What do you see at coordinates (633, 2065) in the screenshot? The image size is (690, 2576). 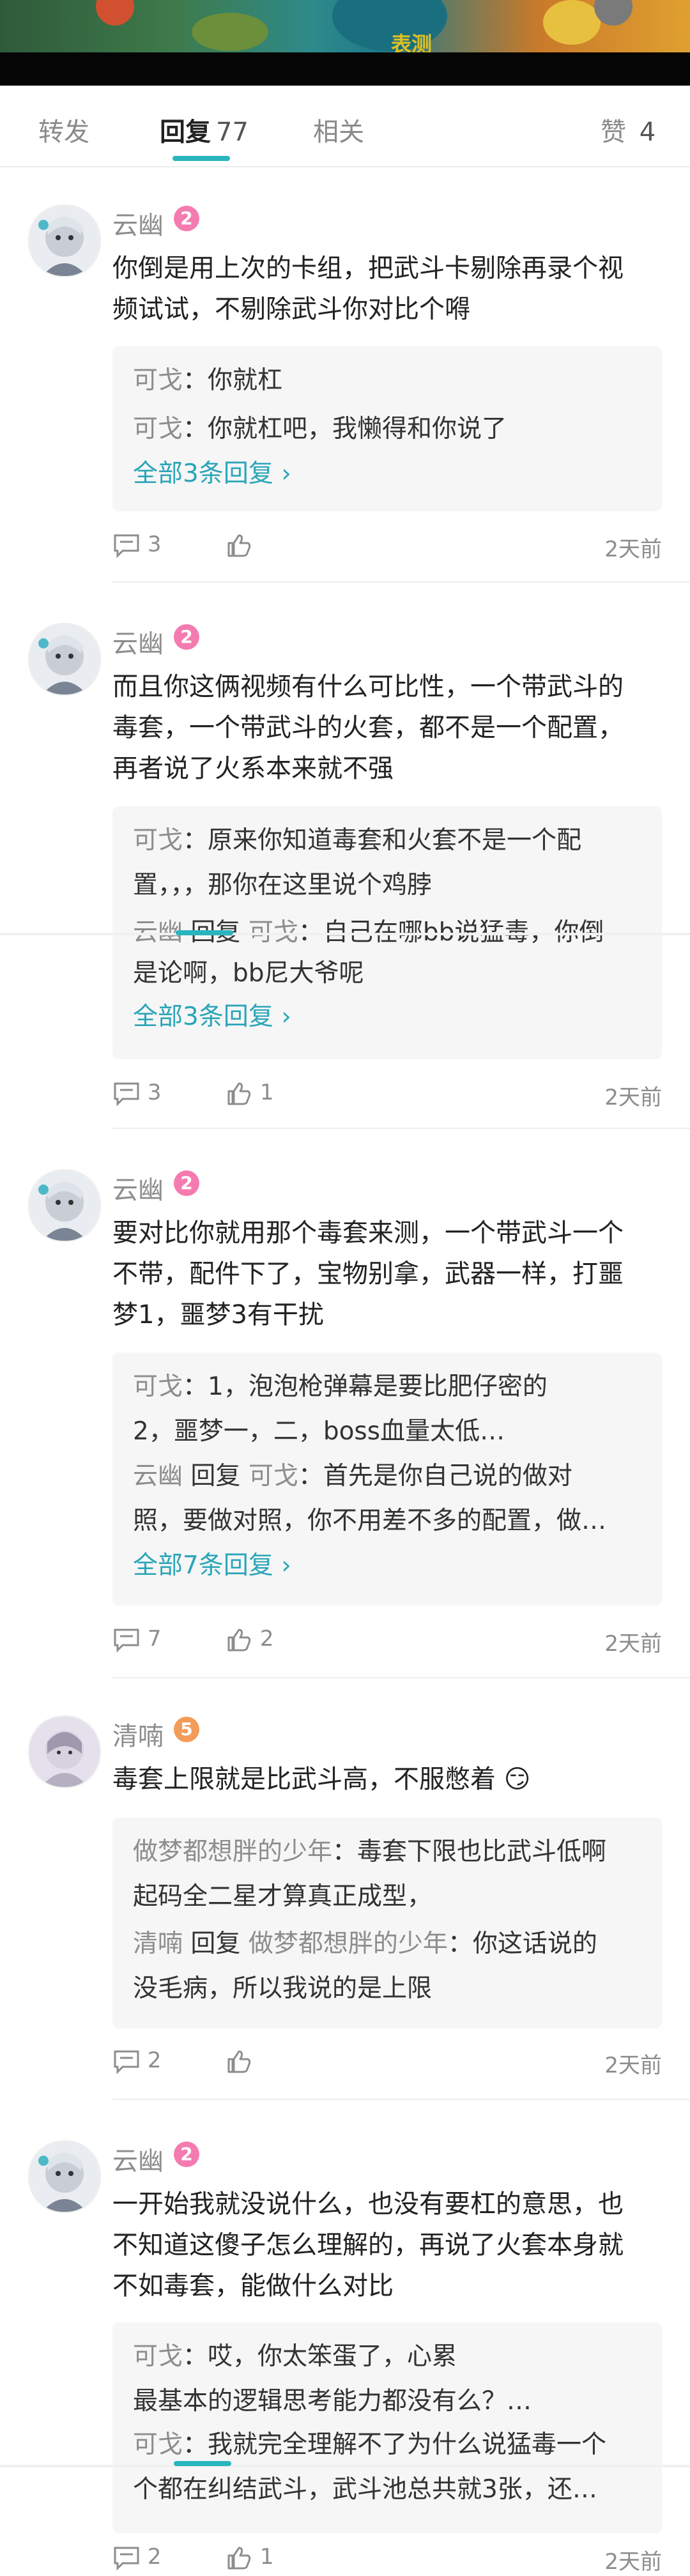 I see `comment-time: 2天前` at bounding box center [633, 2065].